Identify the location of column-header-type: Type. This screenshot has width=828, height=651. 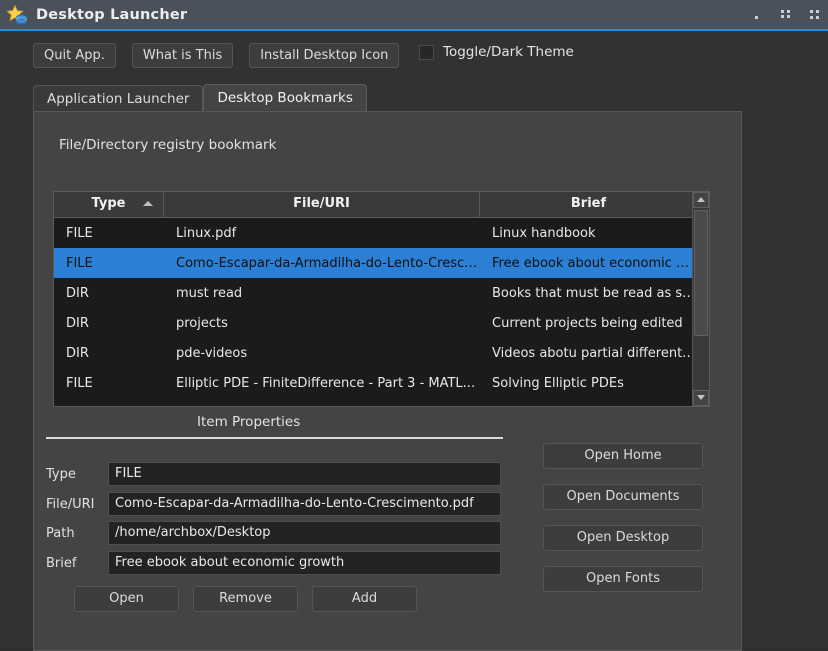
(109, 204).